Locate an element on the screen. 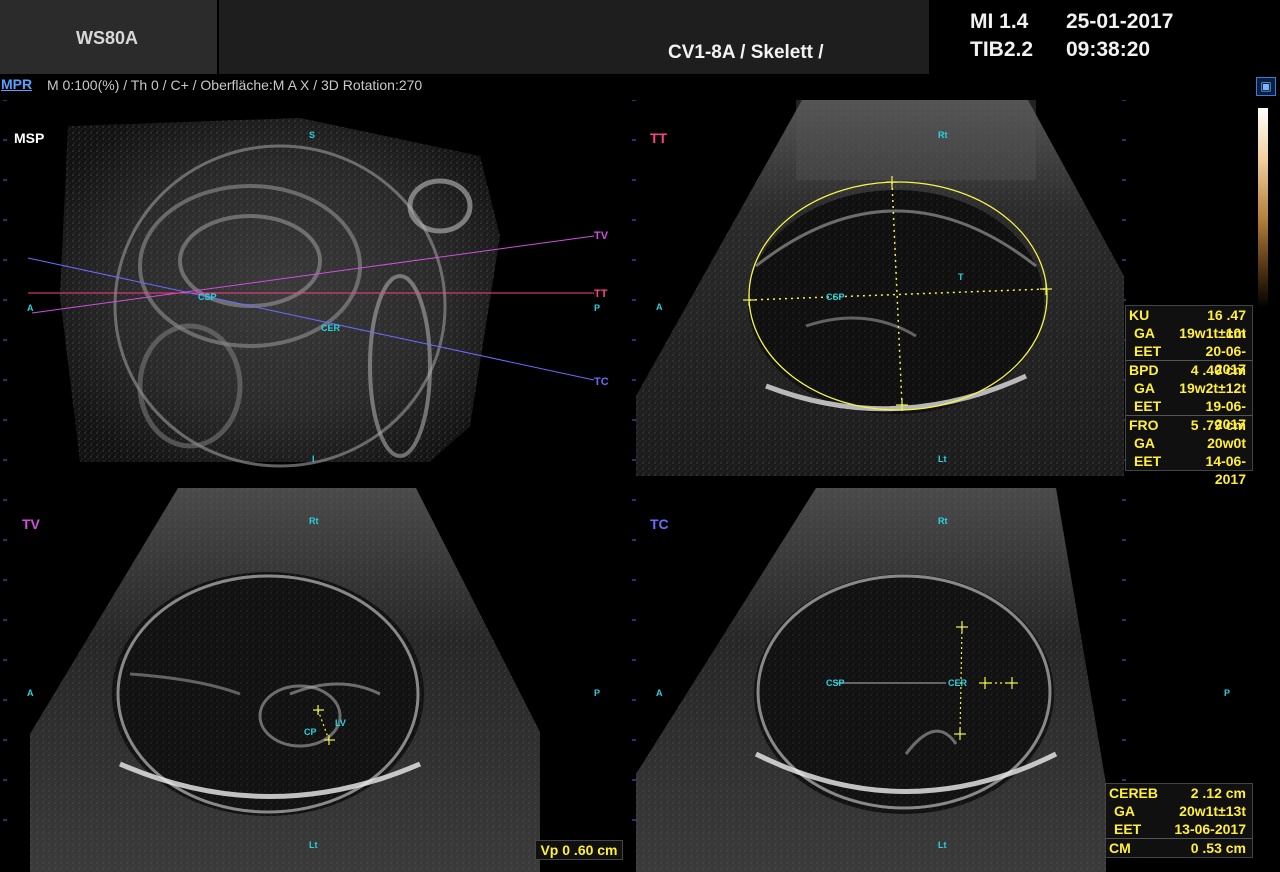 This screenshot has height=872, width=1280. plane-label-tv: TV is located at coordinates (31, 524).